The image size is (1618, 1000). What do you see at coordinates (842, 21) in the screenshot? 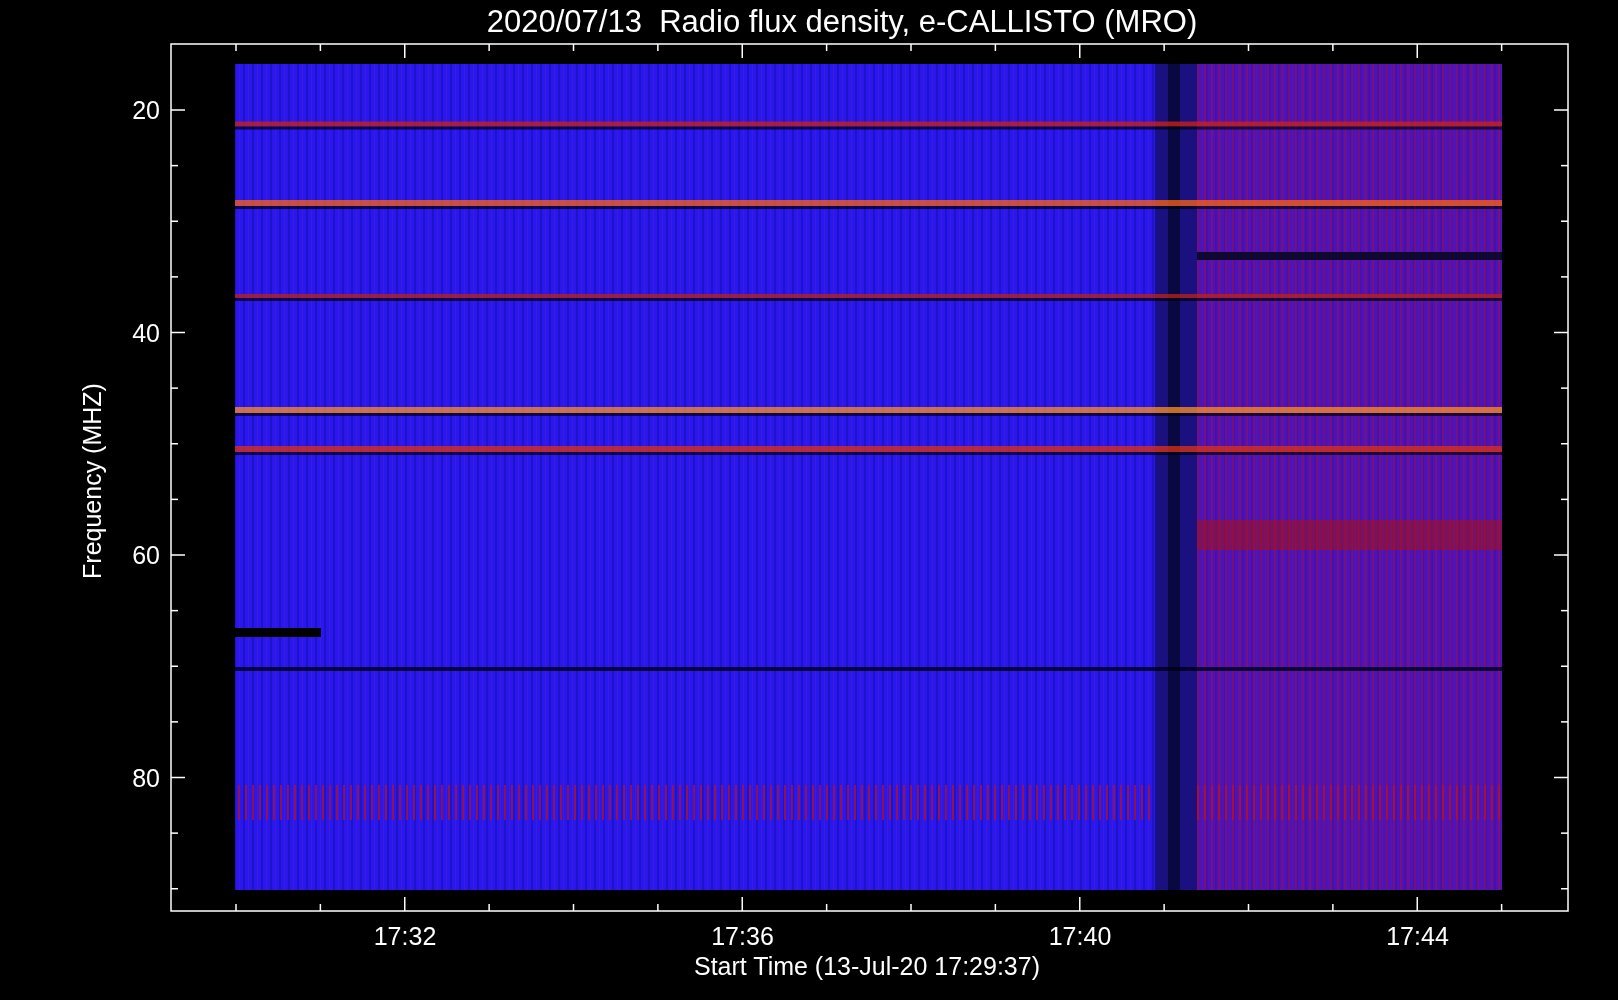
I see `chart-title: 2020/07/13 Radio flux density, e-CALLISTO (MRO)` at bounding box center [842, 21].